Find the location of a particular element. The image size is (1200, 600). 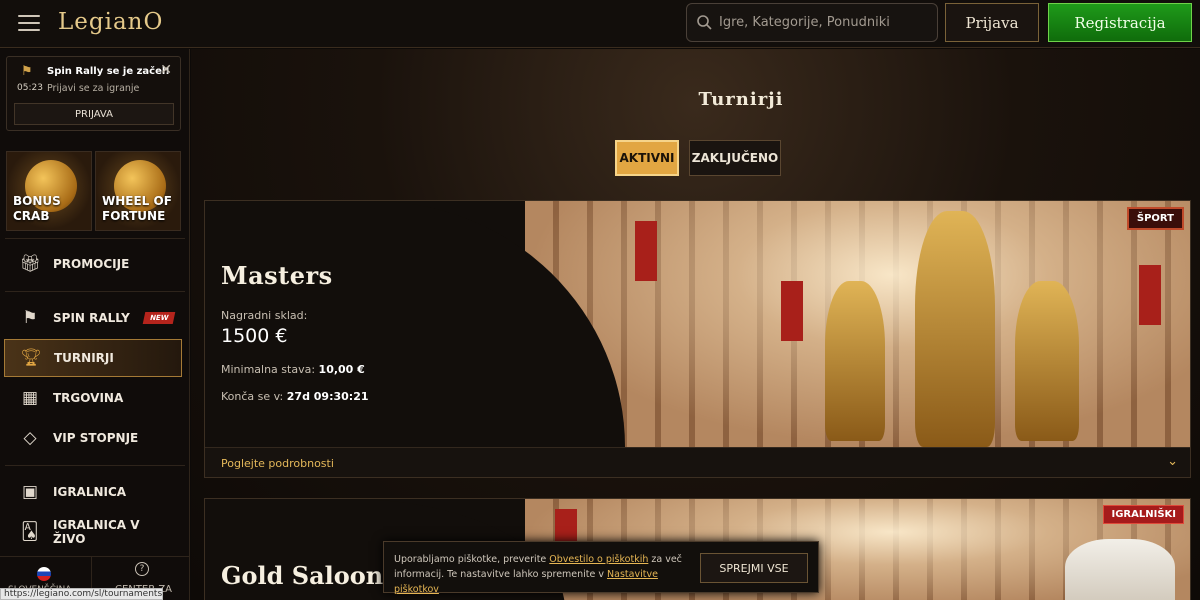

cards-icon: 🂡 is located at coordinates (30, 532).